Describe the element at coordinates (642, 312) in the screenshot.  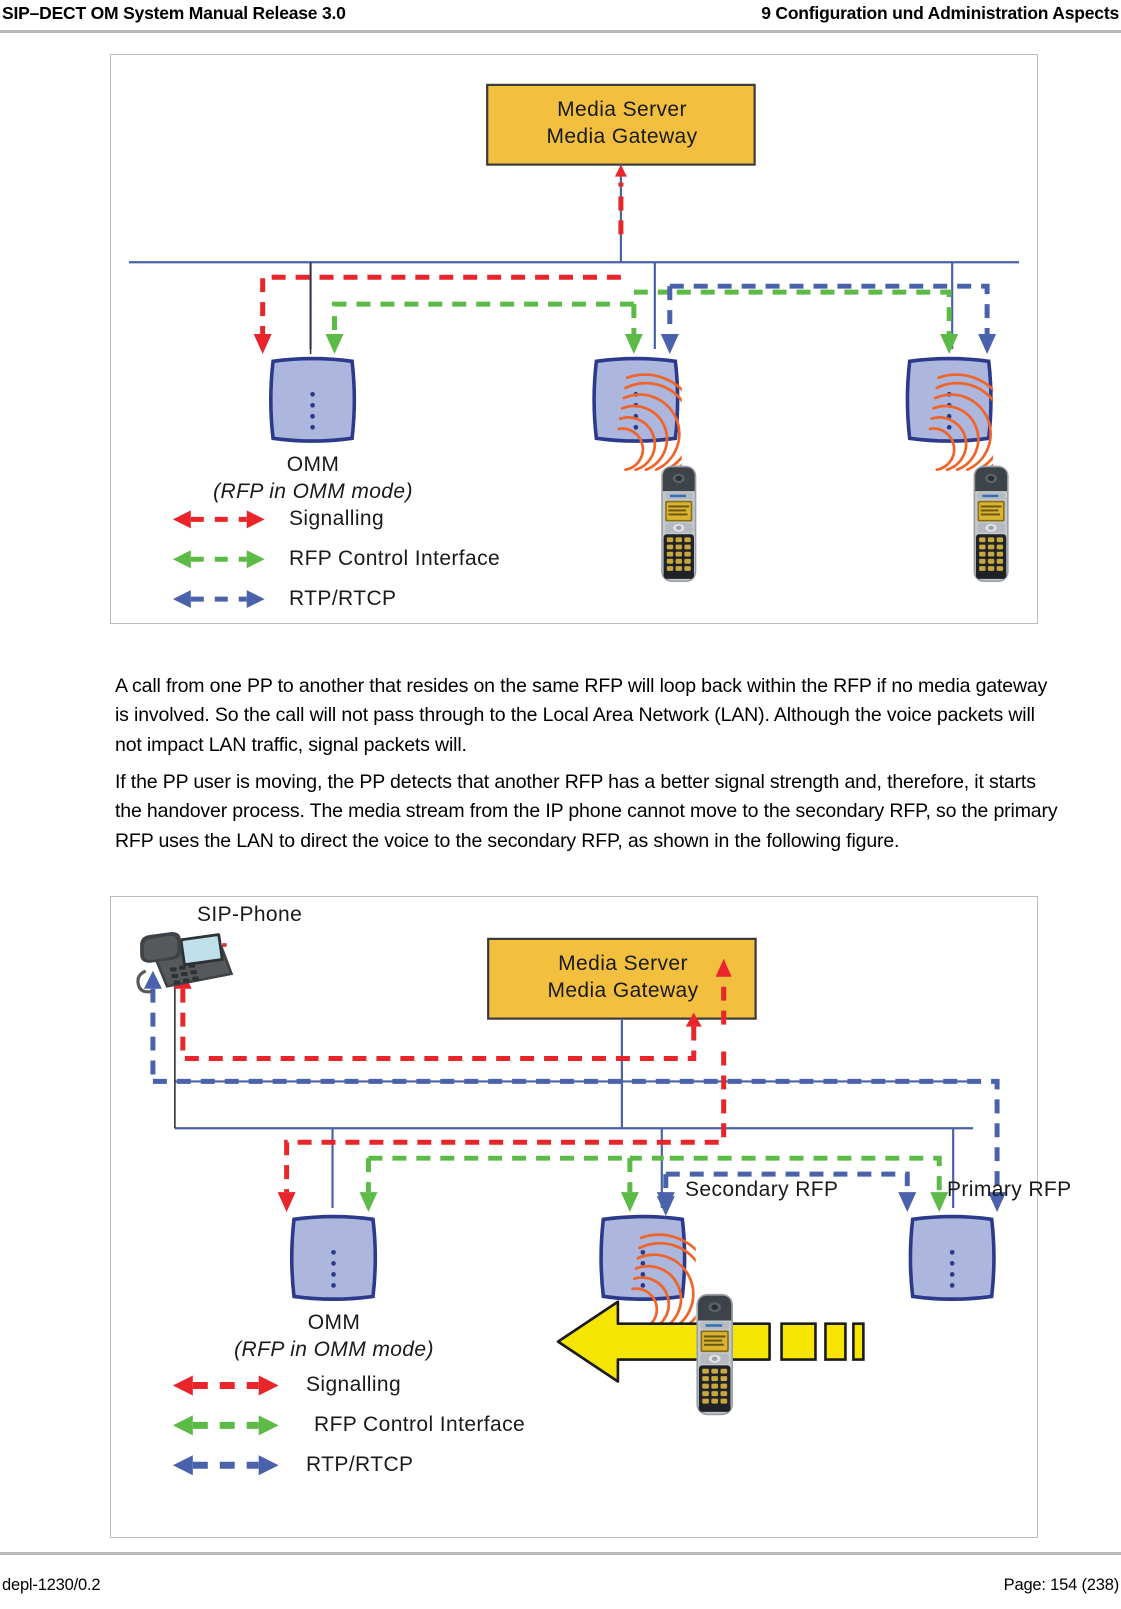
I see `f1-rfp-control-path` at that location.